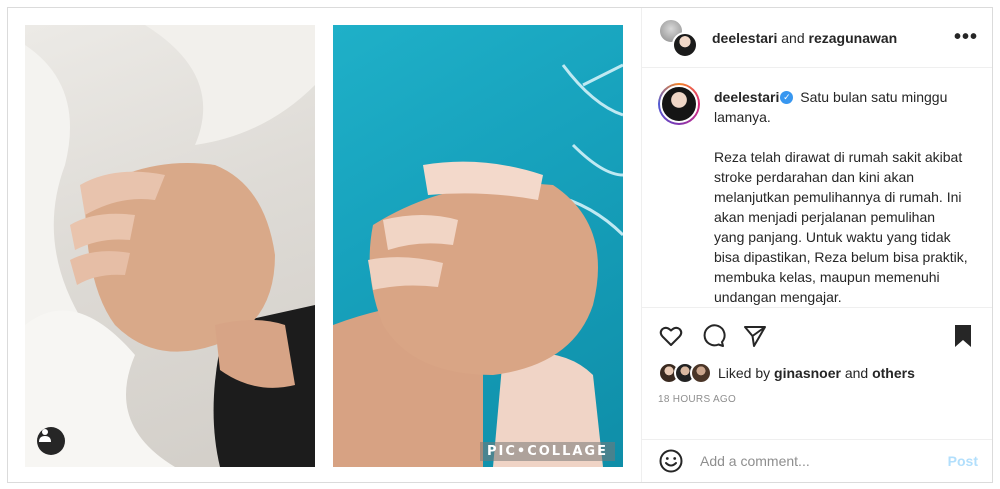  Describe the element at coordinates (793, 37) in the screenshot. I see `header-joiner: and` at that location.